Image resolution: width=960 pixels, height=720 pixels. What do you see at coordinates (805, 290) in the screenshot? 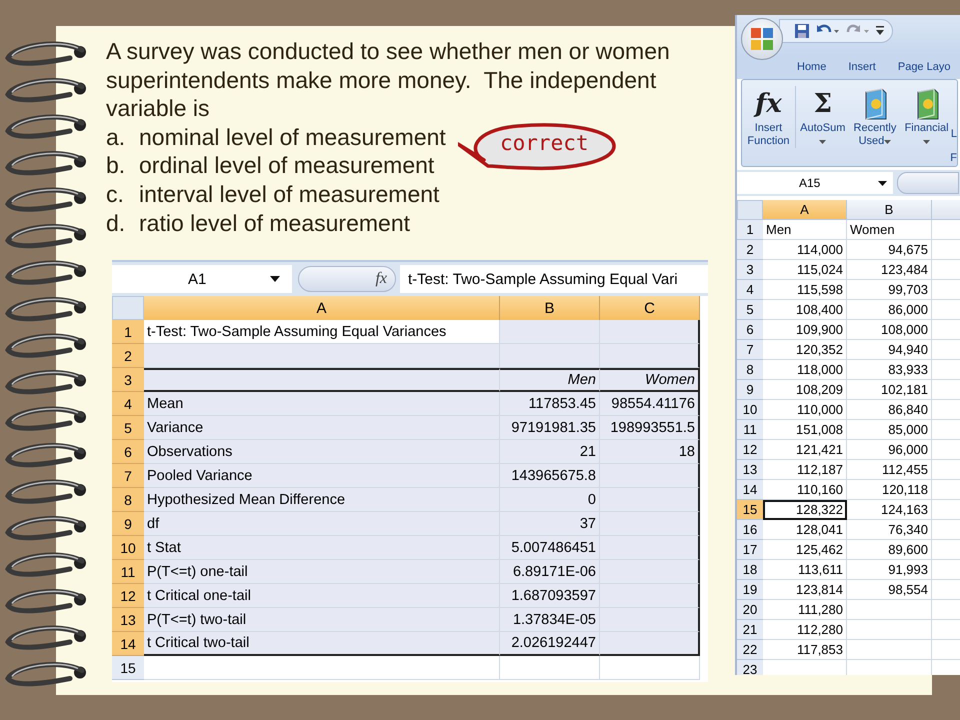
I see `table-cell: 115,598` at bounding box center [805, 290].